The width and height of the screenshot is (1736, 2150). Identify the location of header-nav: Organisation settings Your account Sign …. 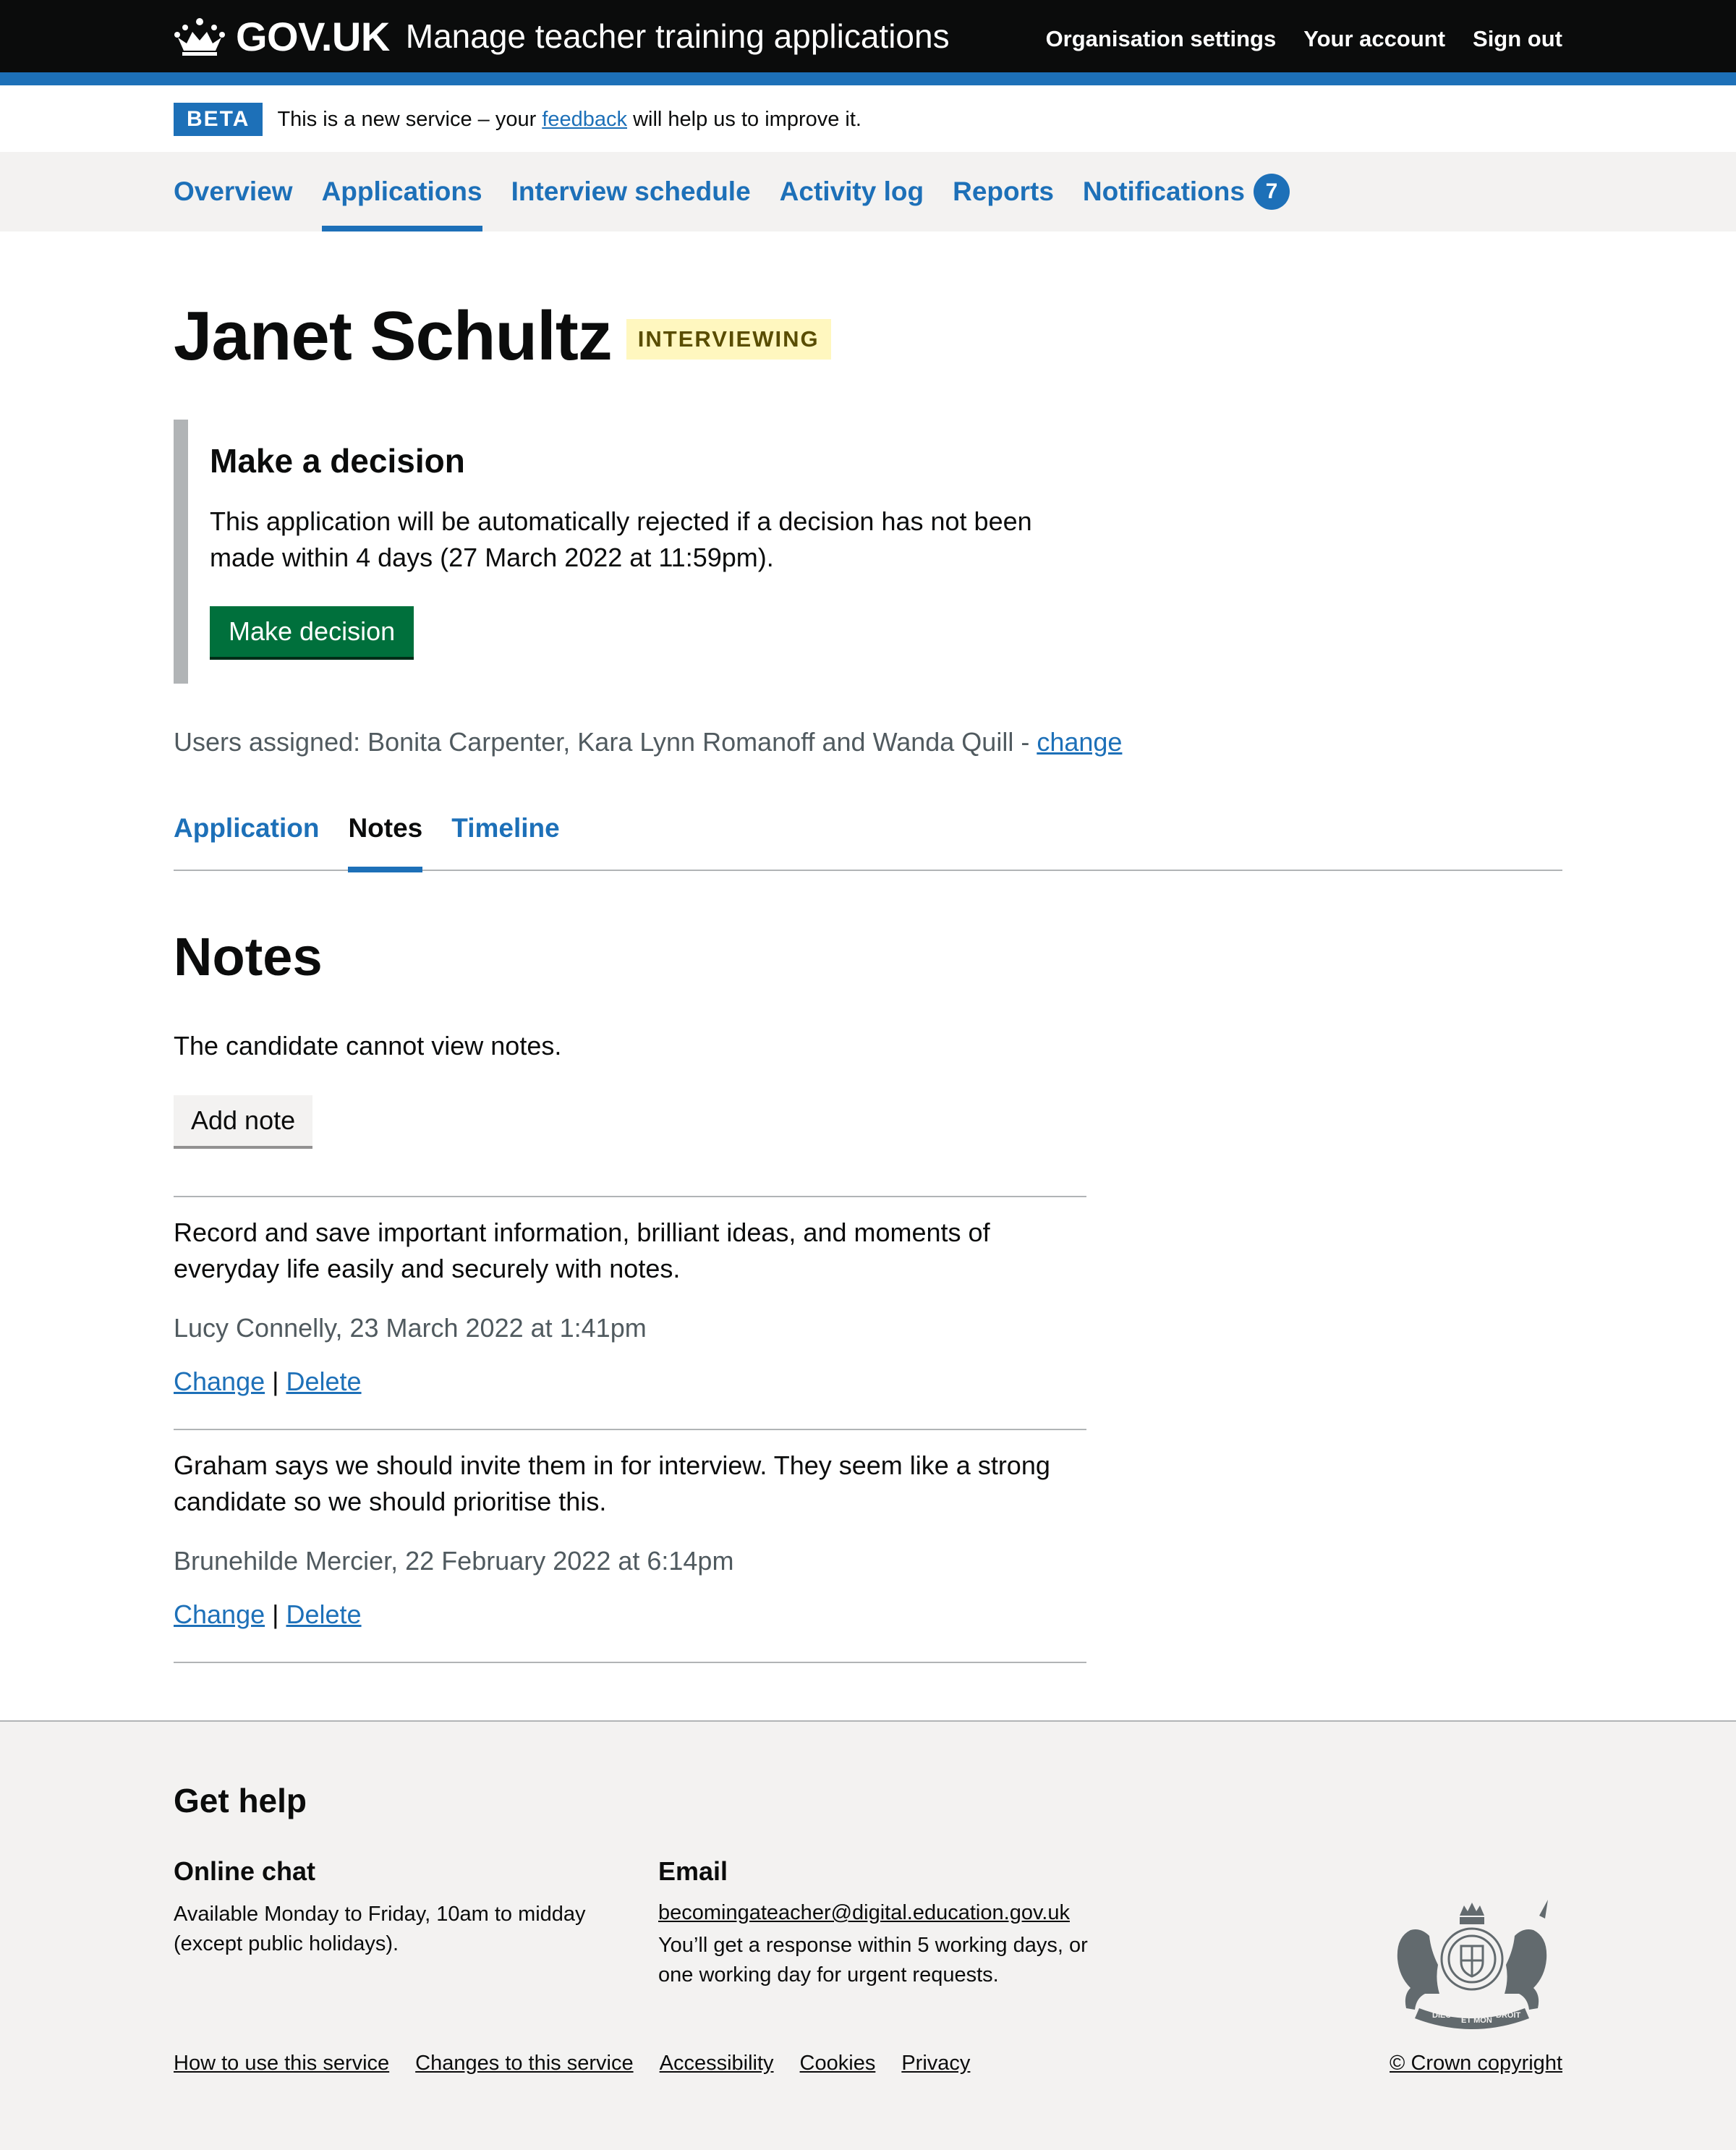
(1304, 39).